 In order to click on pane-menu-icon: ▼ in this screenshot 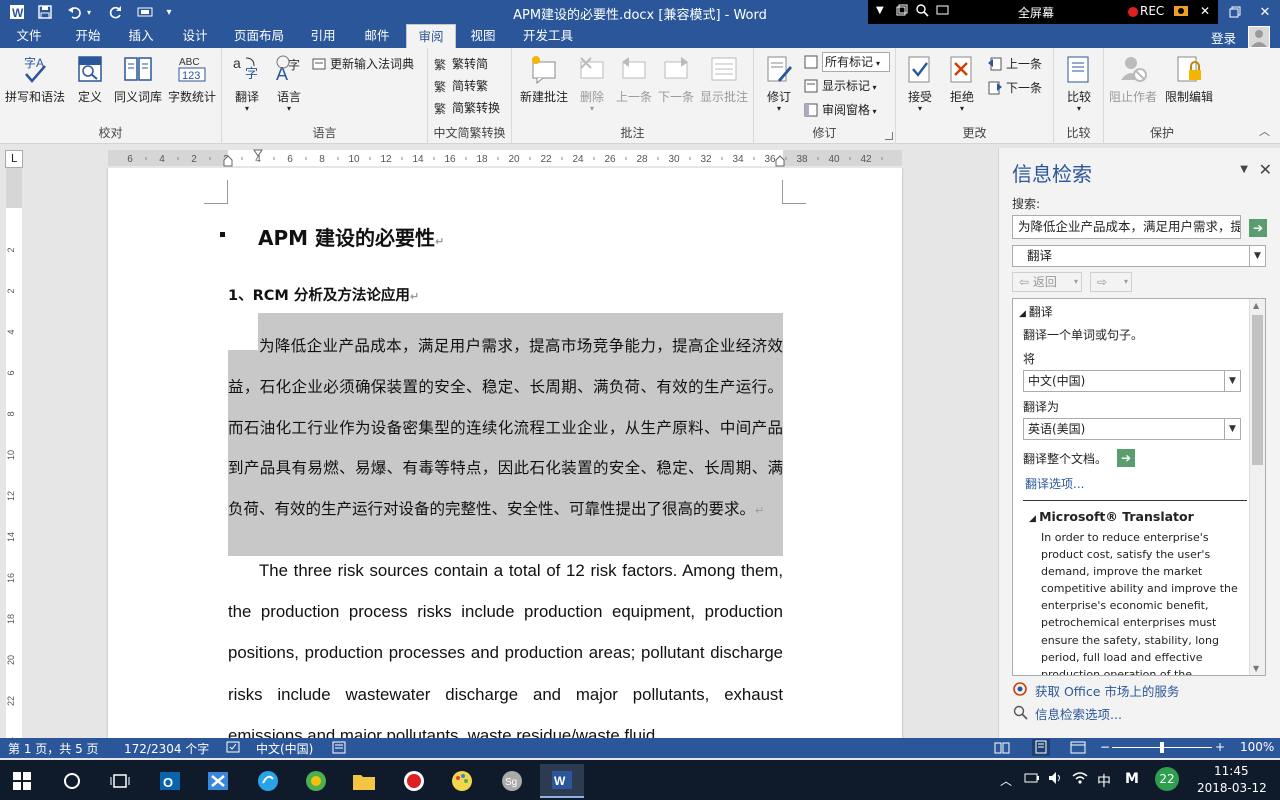, I will do `click(1244, 169)`.